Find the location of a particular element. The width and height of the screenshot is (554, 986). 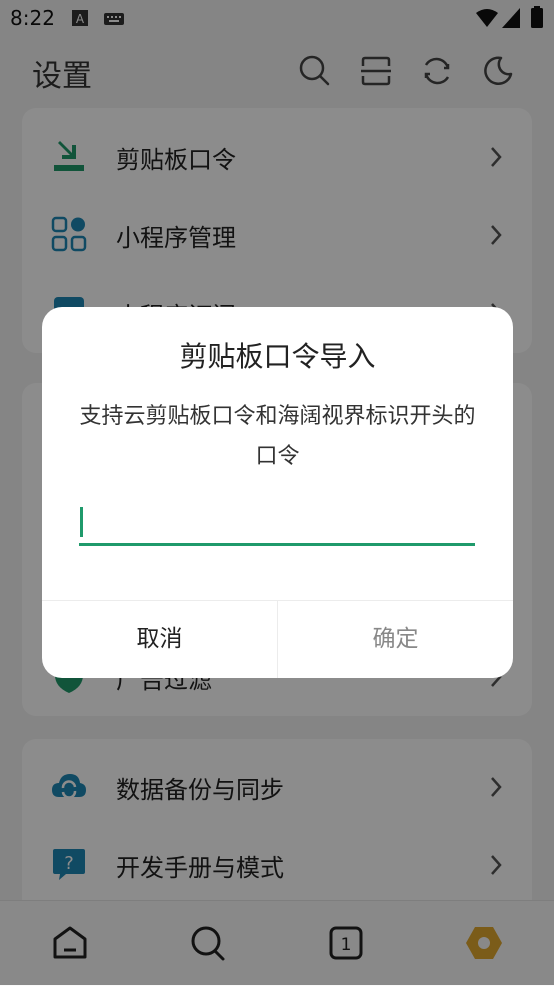

dialog-message: 支持云剪贴板口令和海阔视界标识开头的口令 is located at coordinates (277, 436).